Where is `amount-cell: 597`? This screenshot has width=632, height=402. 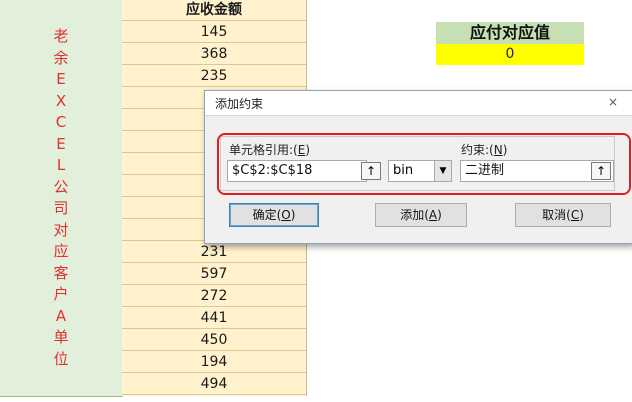
amount-cell: 597 is located at coordinates (214, 274).